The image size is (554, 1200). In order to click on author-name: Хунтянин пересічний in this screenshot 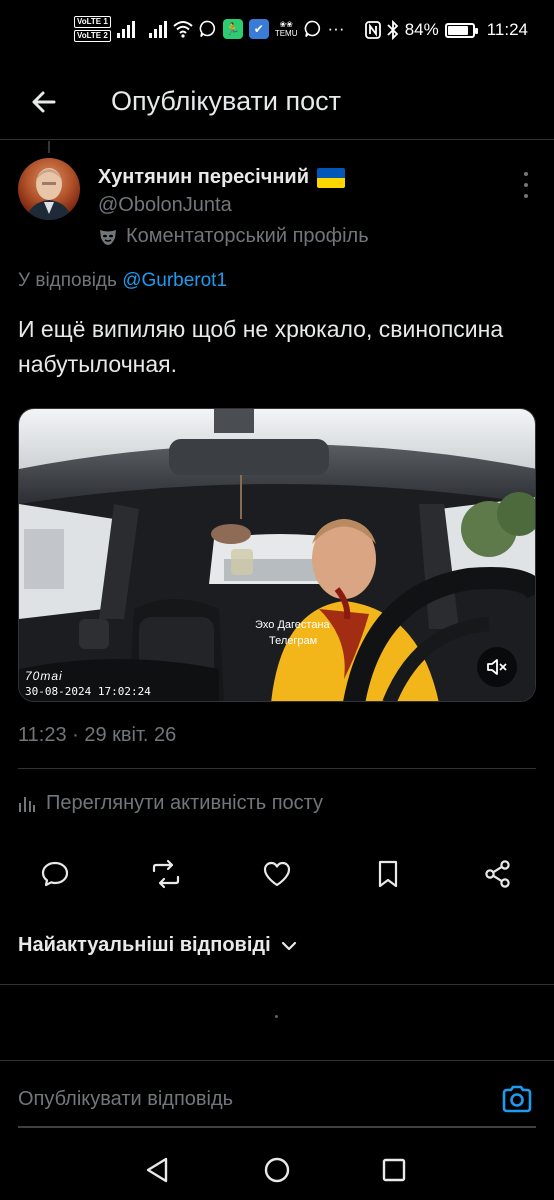, I will do `click(221, 177)`.